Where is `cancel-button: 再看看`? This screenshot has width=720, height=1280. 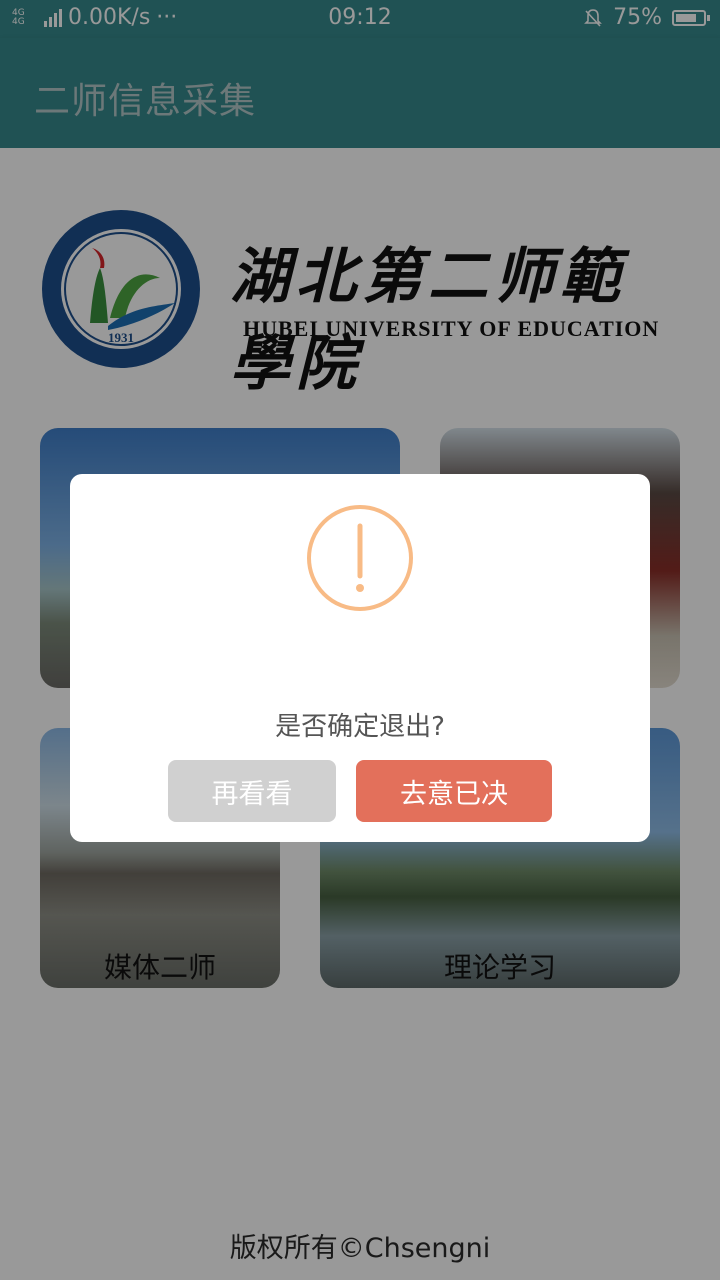 cancel-button: 再看看 is located at coordinates (252, 791).